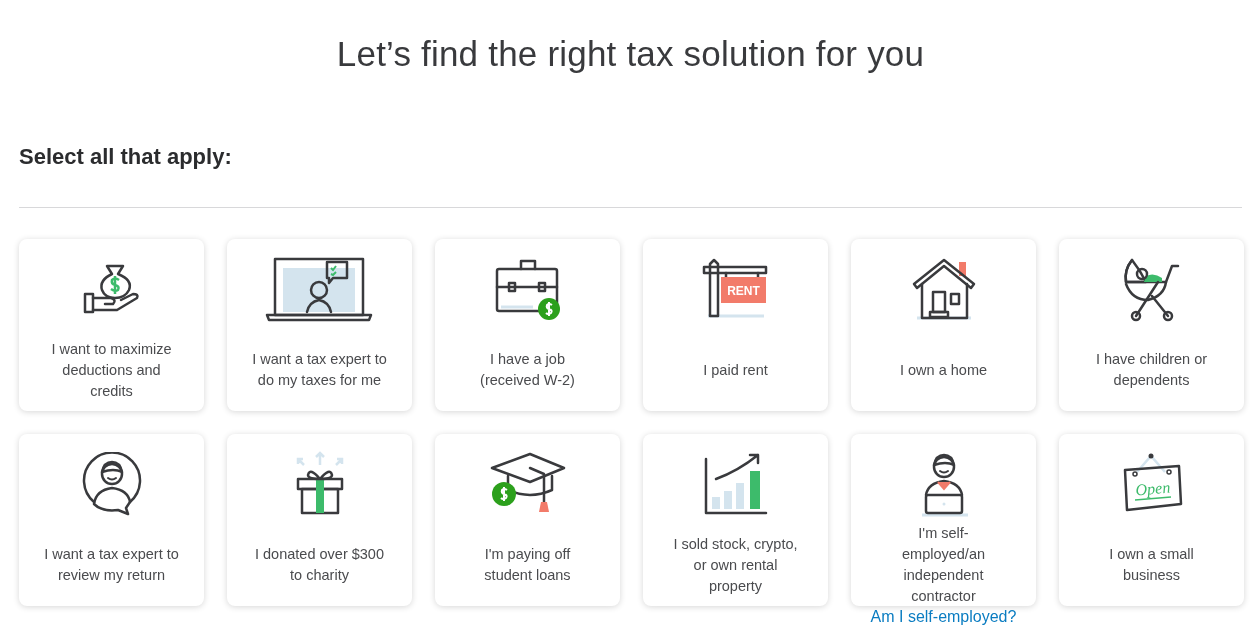 The height and width of the screenshot is (634, 1254). I want to click on option-card: I want a tax expert to review my return, so click(111, 520).